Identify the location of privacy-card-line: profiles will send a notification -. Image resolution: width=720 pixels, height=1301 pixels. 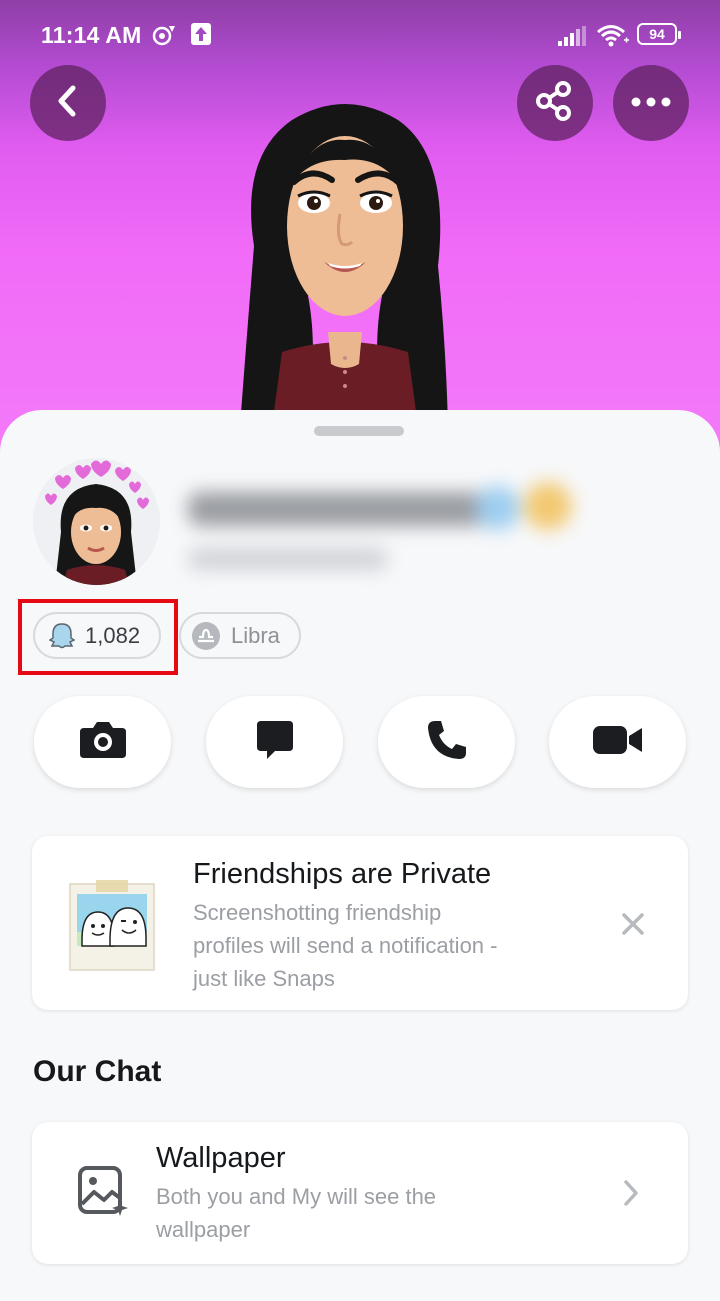
(345, 945).